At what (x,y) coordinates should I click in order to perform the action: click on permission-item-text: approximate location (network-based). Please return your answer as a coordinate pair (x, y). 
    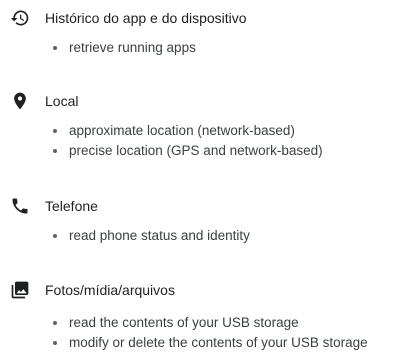
    Looking at the image, I should click on (182, 130).